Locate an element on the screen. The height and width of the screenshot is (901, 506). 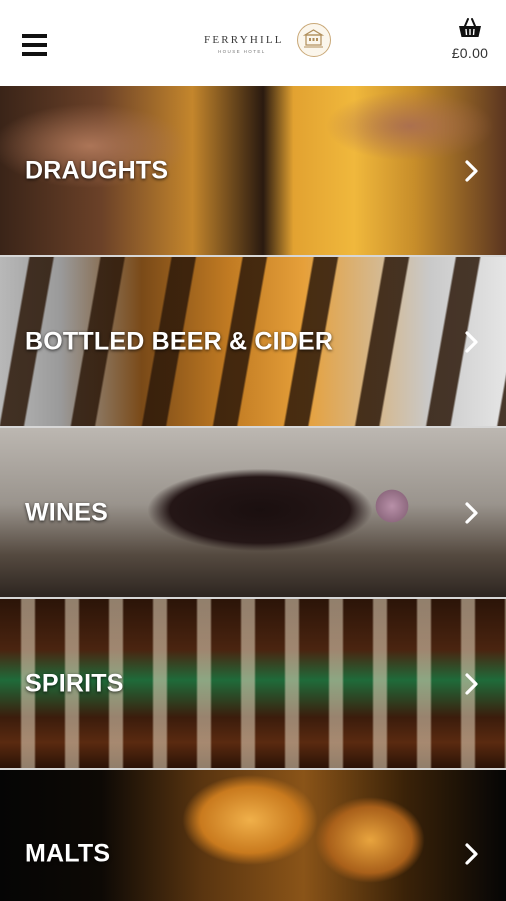
logo-subtitle: HOUSE HOTEL is located at coordinates (242, 51).